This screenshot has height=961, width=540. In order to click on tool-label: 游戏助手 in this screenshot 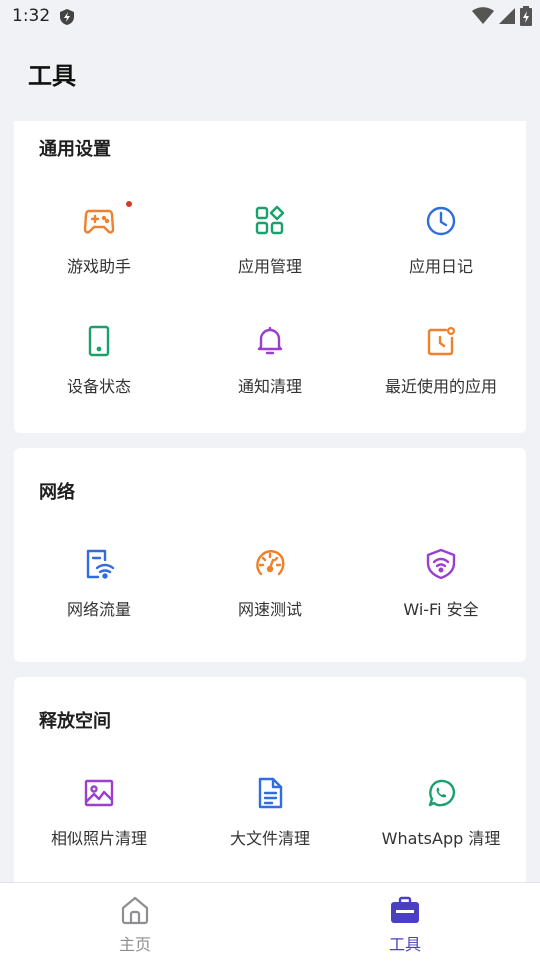, I will do `click(98, 266)`.